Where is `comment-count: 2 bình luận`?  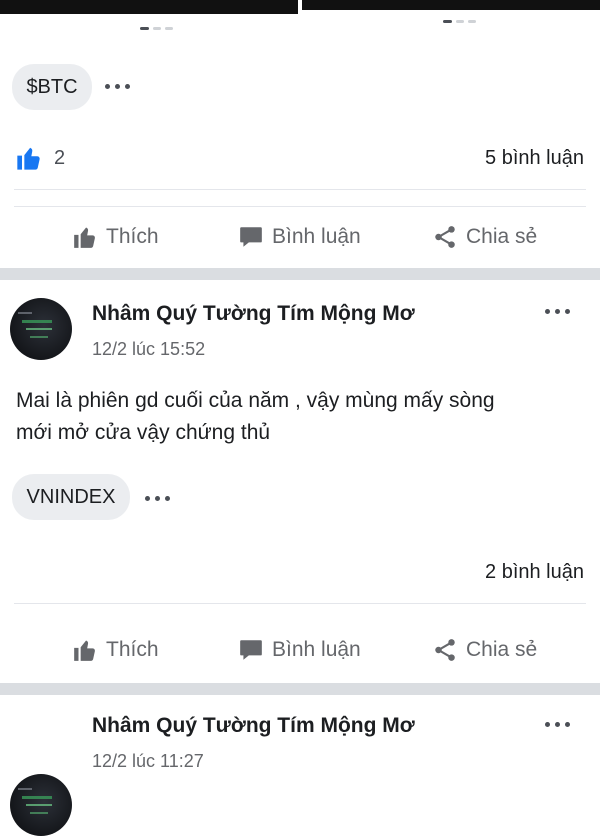 comment-count: 2 bình luận is located at coordinates (534, 572).